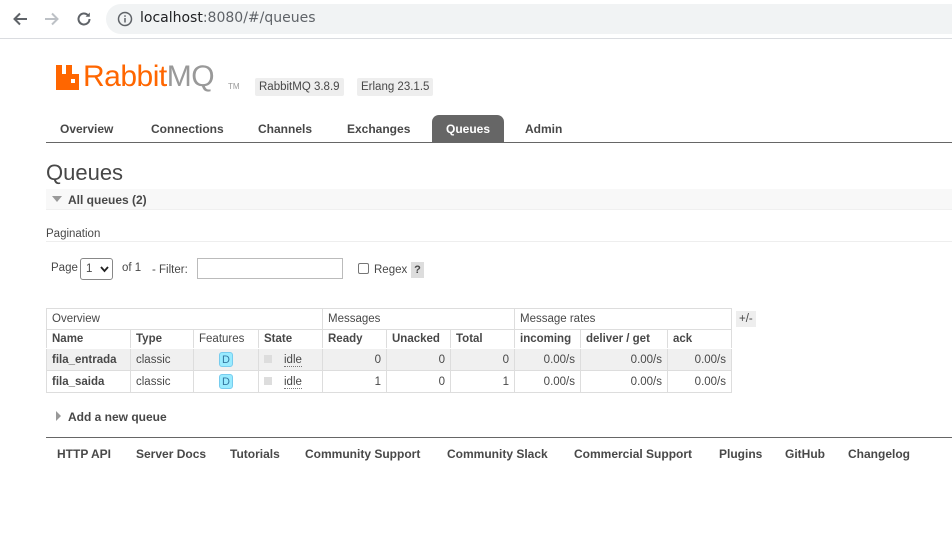 The image size is (952, 545). I want to click on tab-admin: Admin, so click(543, 128).